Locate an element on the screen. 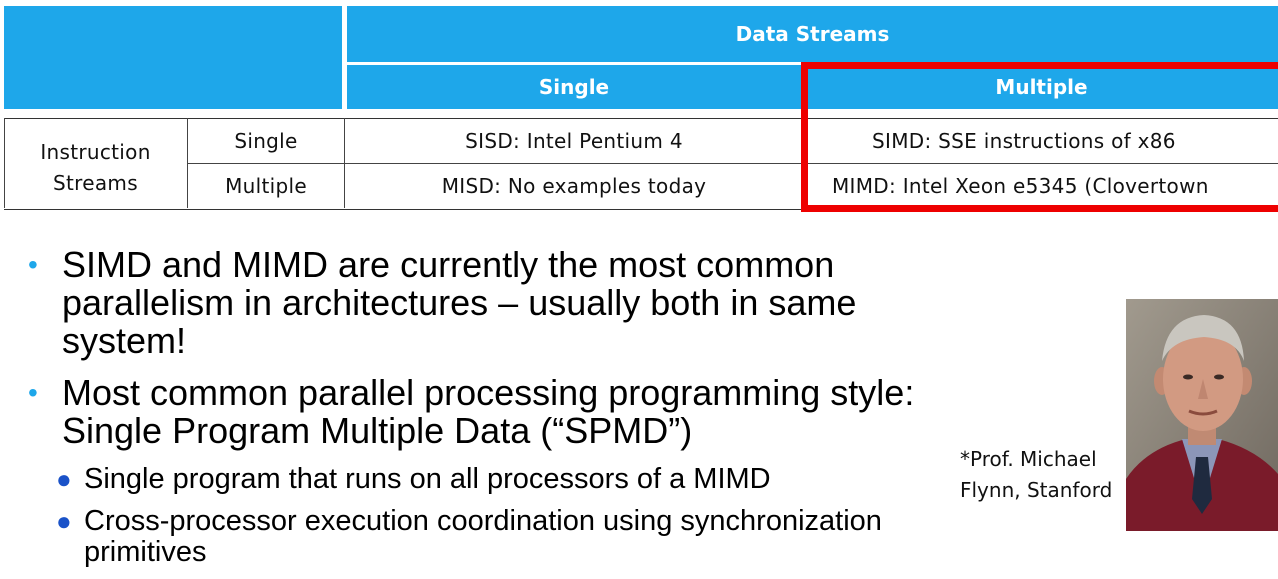 This screenshot has width=1278, height=579. row-label-single: Single is located at coordinates (266, 141).